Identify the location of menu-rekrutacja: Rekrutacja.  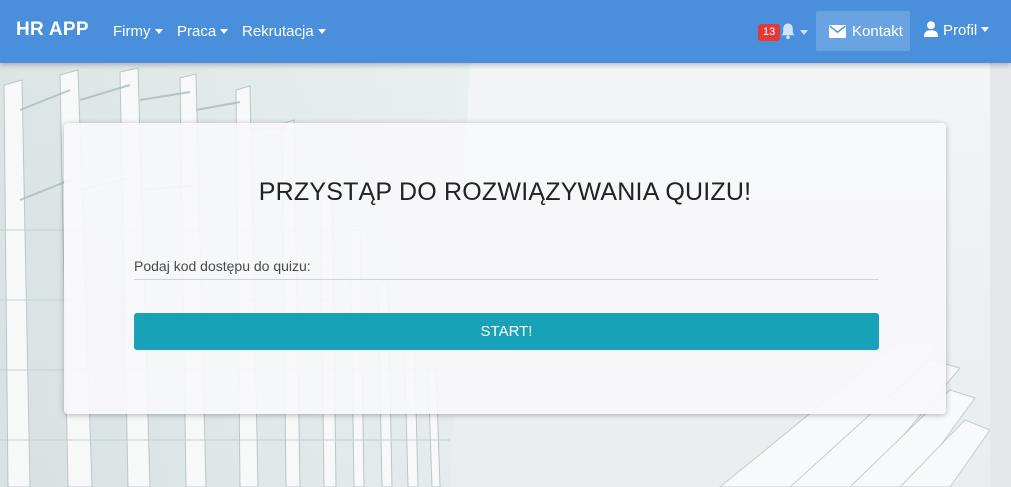
(284, 31).